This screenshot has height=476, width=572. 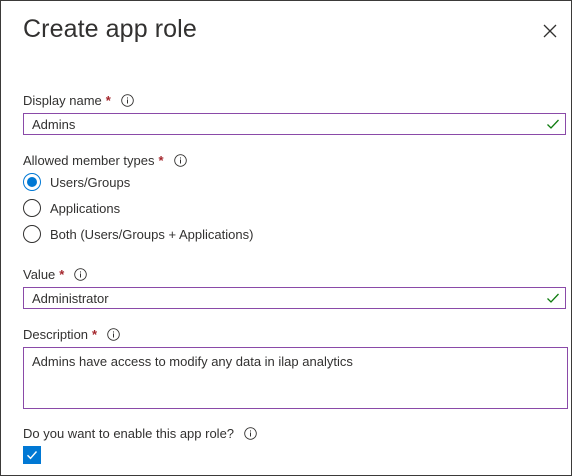 I want to click on radio-applications: Applications, so click(x=71, y=208).